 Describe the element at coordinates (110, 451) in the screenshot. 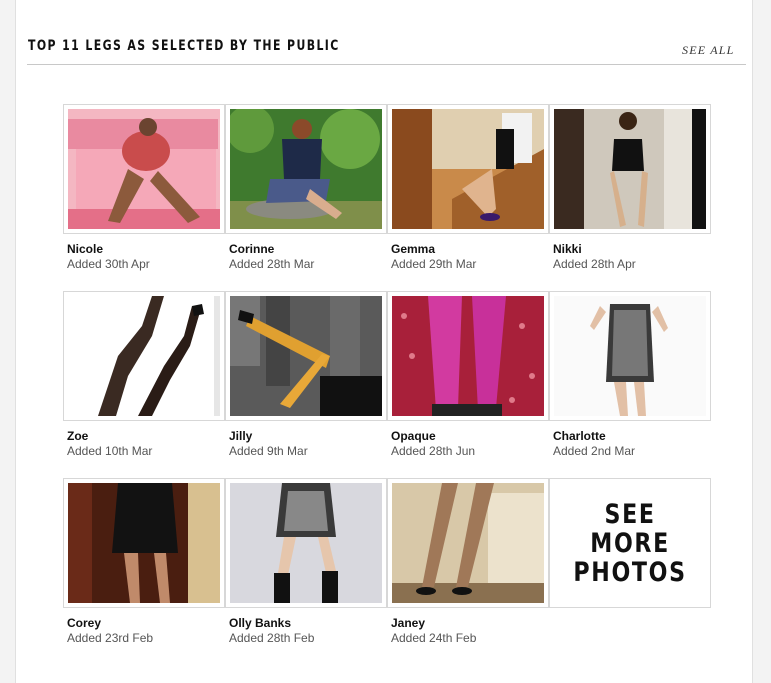

I see `photo-date: Added 10th Mar` at that location.